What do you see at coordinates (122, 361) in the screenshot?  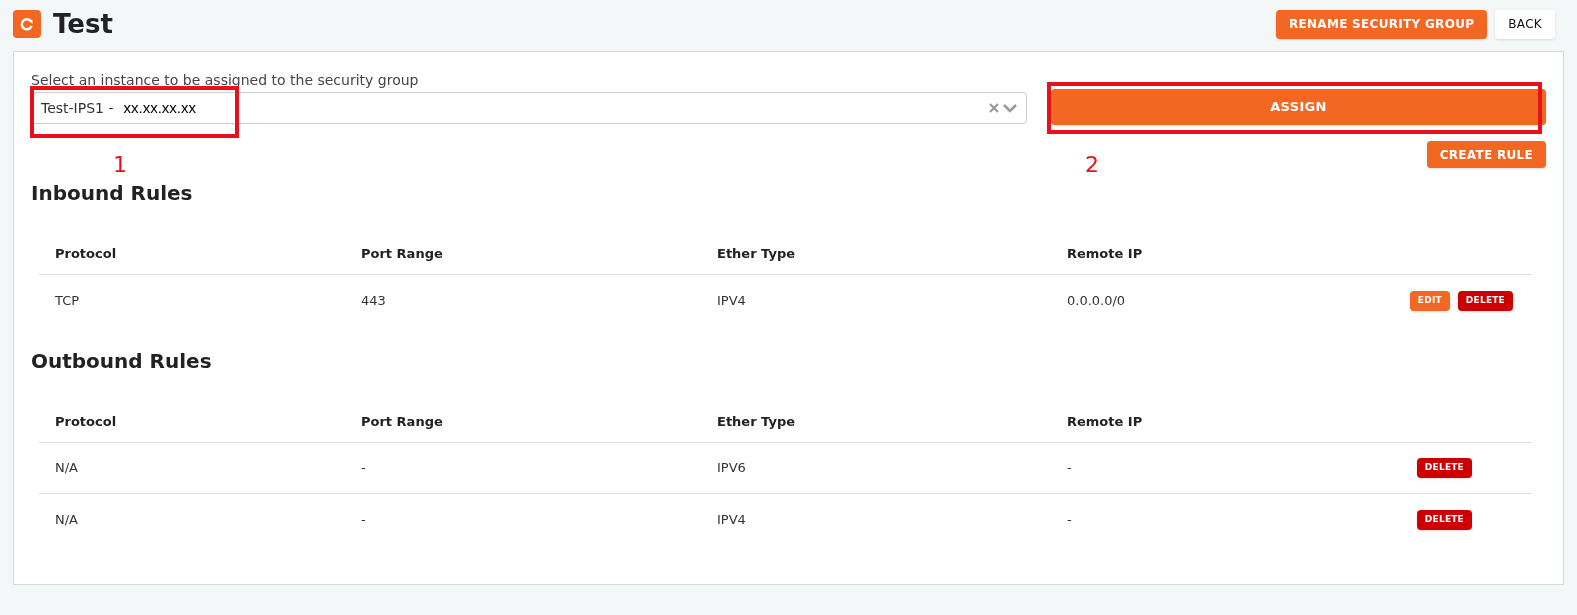 I see `section-heading: Outbound Rules` at bounding box center [122, 361].